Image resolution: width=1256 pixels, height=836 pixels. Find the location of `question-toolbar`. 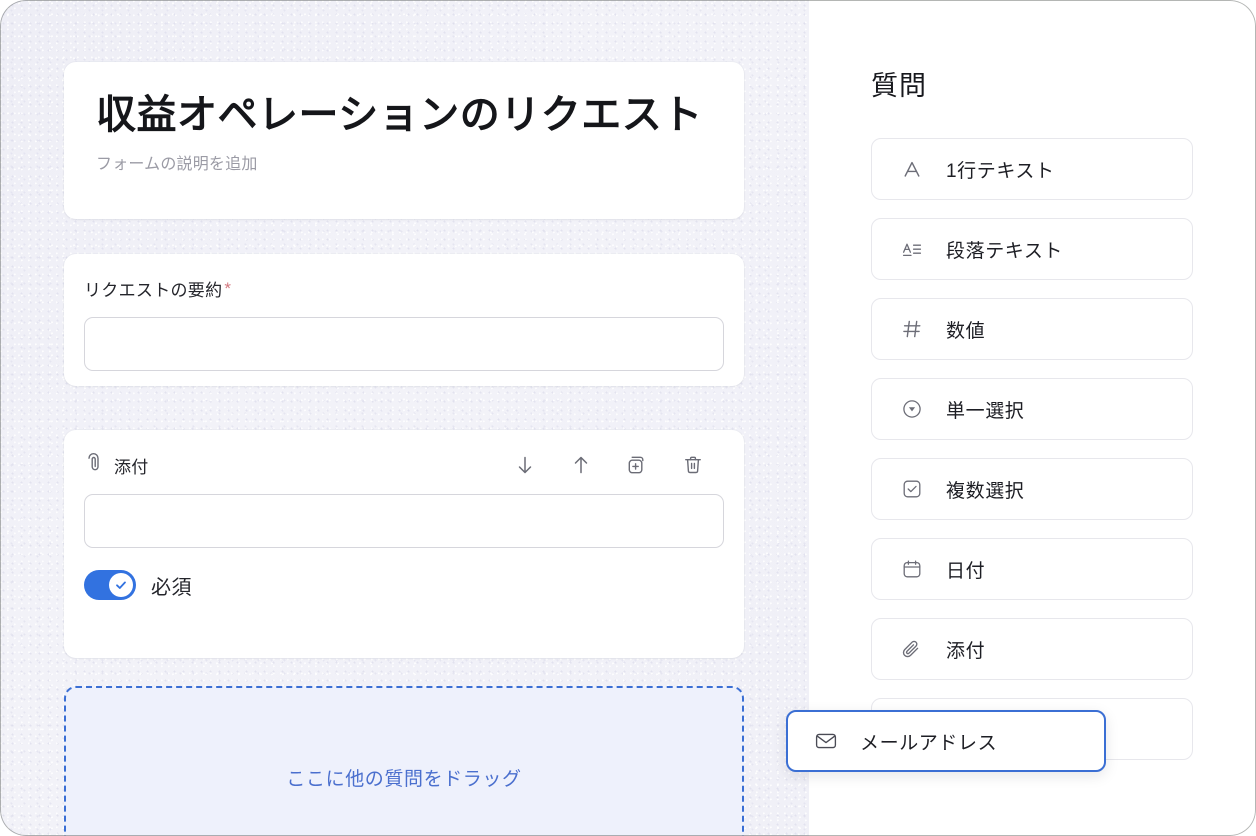

question-toolbar is located at coordinates (619, 465).